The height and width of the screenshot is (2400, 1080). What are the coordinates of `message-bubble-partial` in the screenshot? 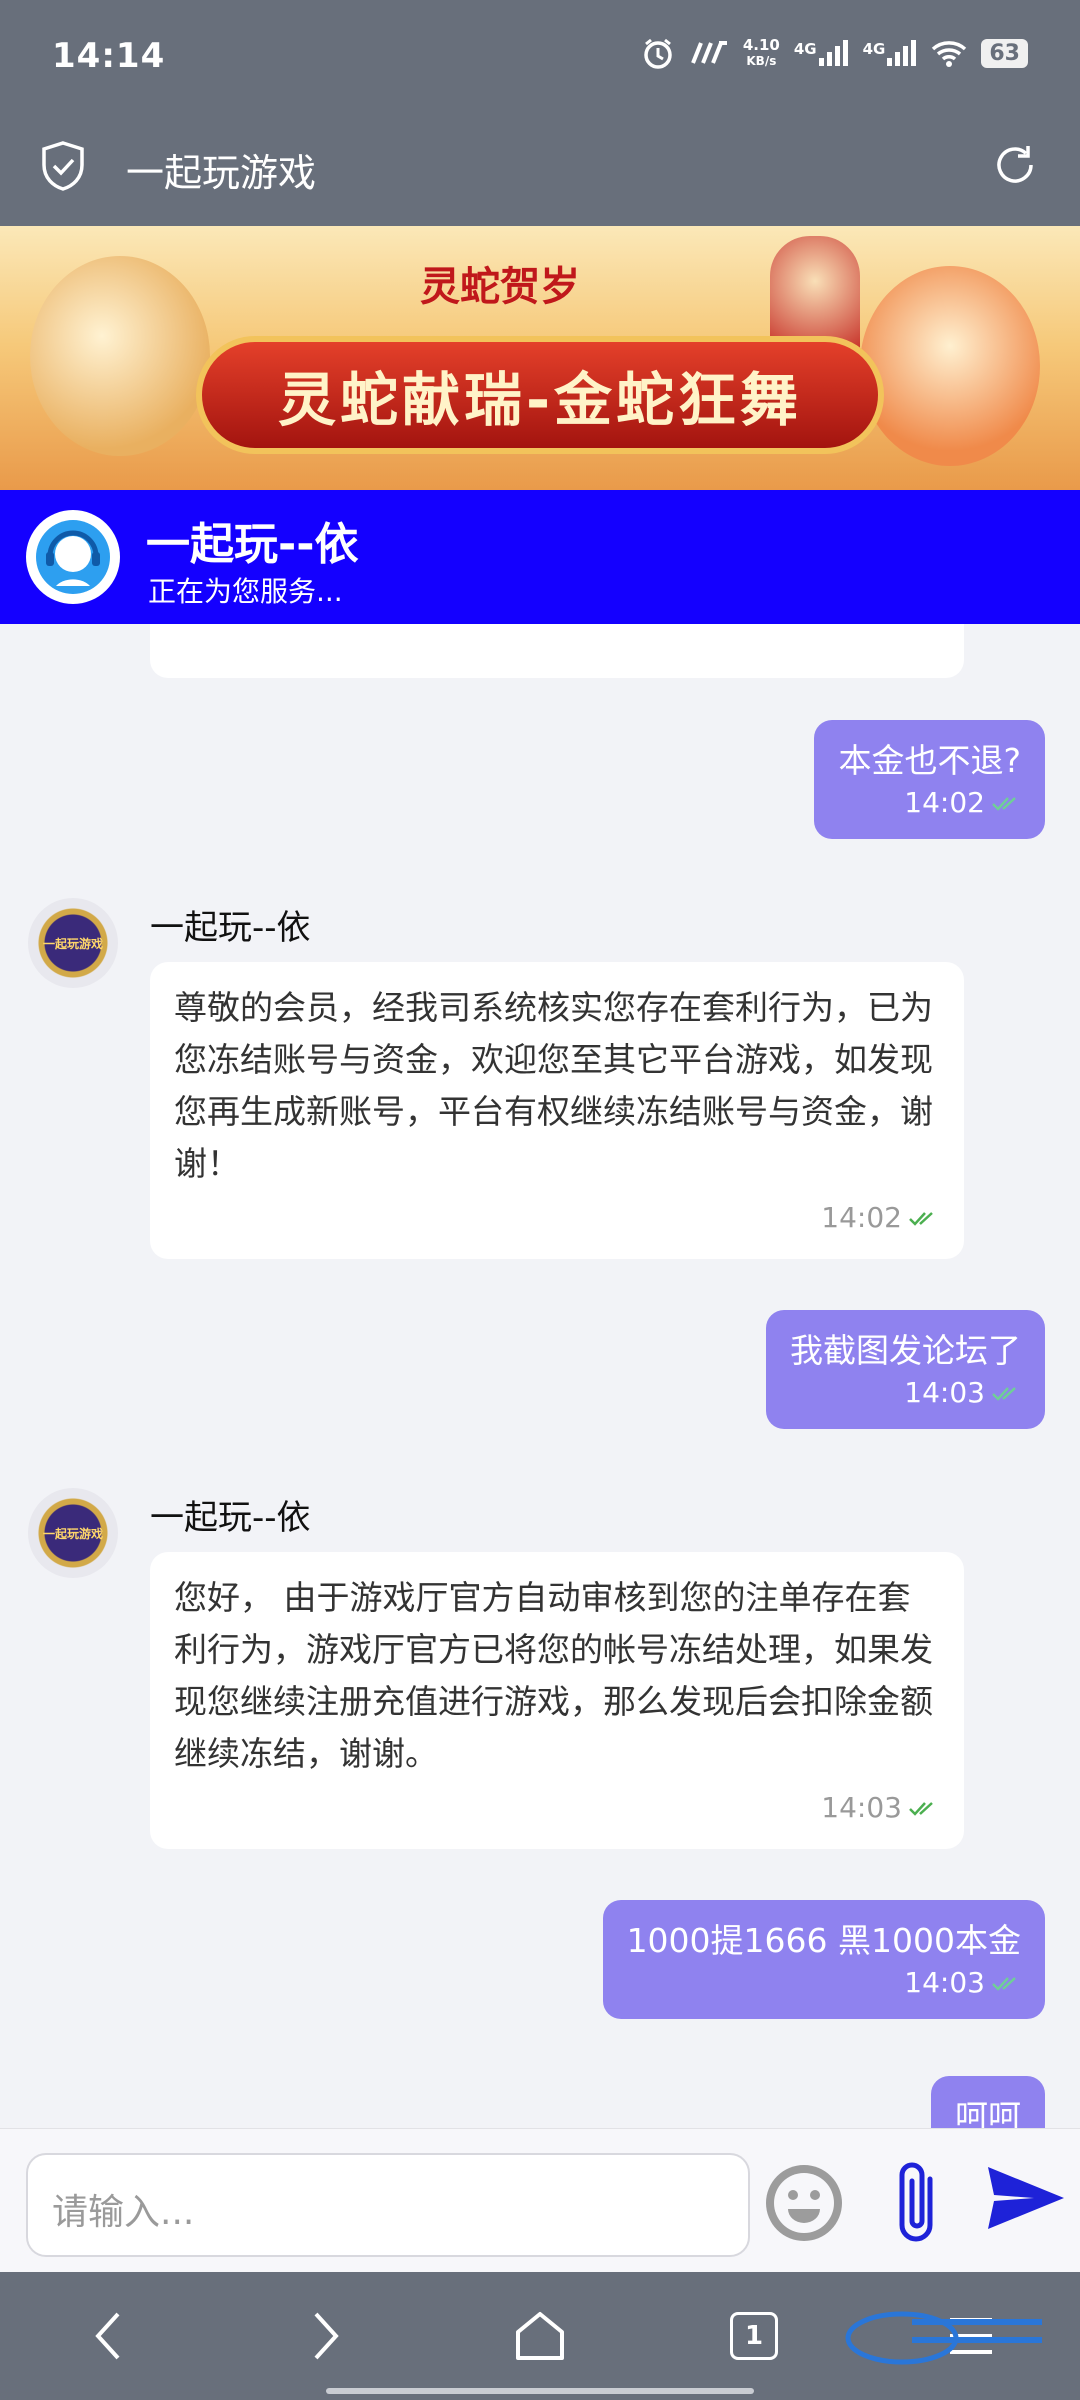 It's located at (557, 651).